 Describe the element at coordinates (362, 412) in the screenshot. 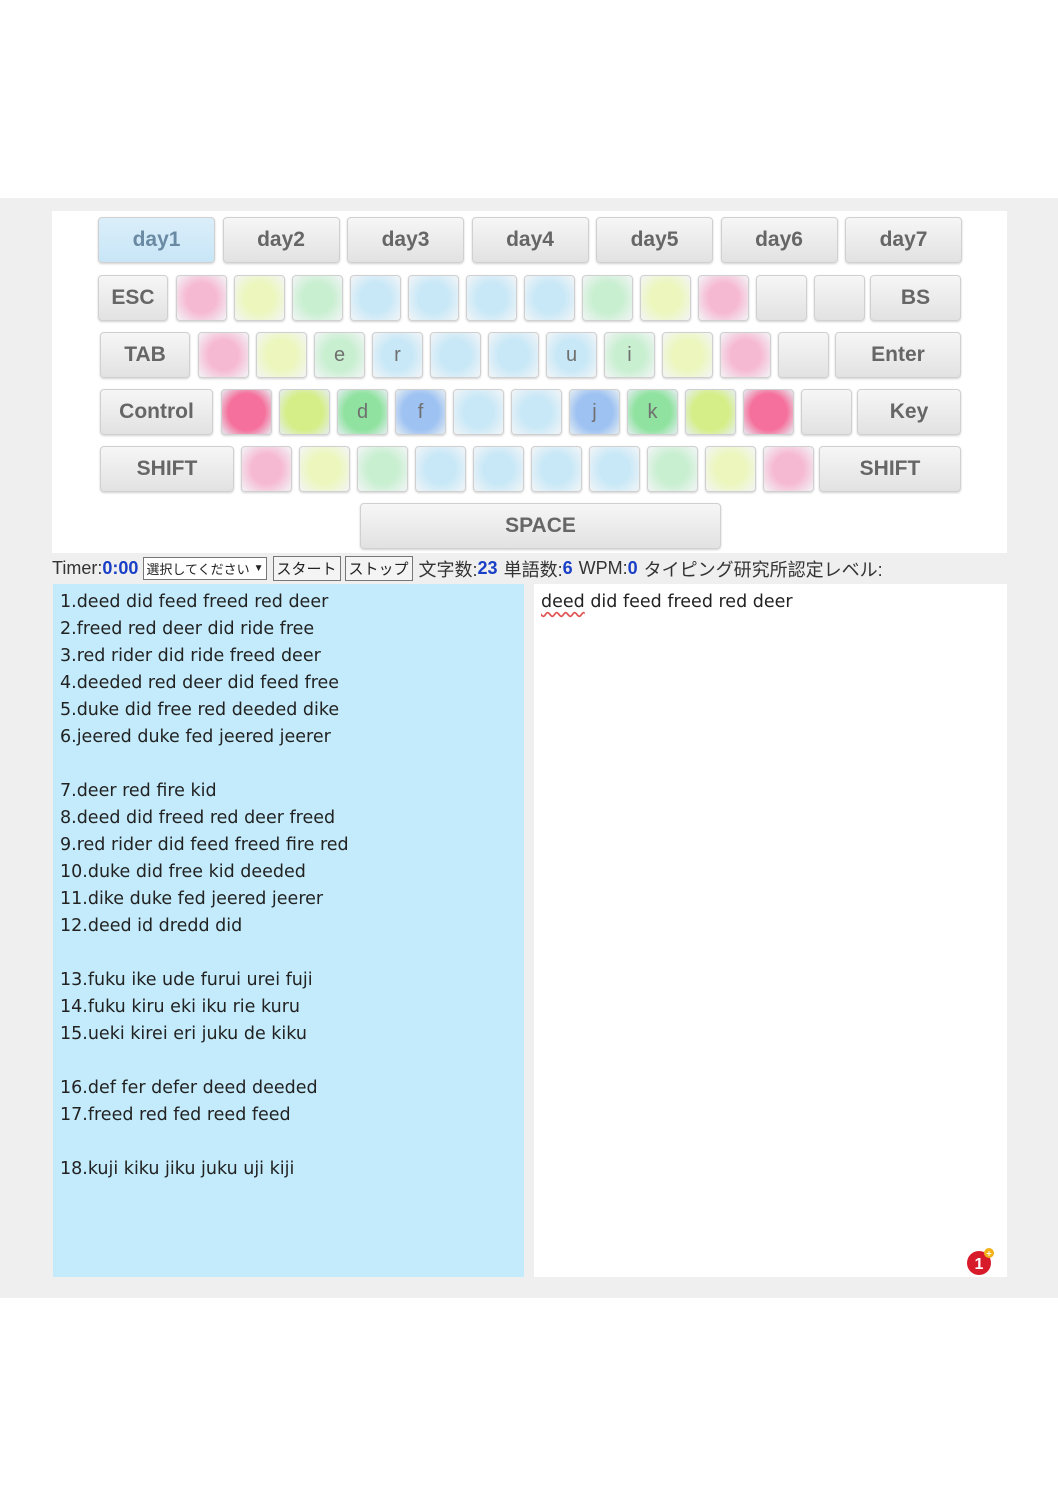

I see `key-d: d` at that location.